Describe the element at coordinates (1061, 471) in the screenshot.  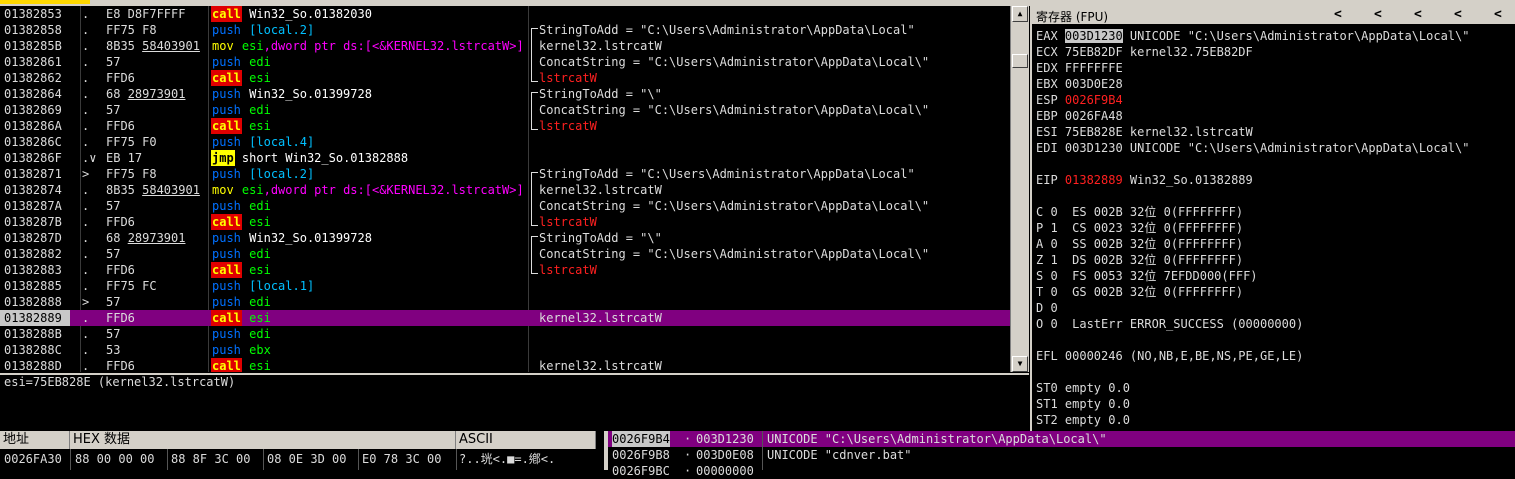
I see `stack-row: 0026F9BC · 00000000` at that location.